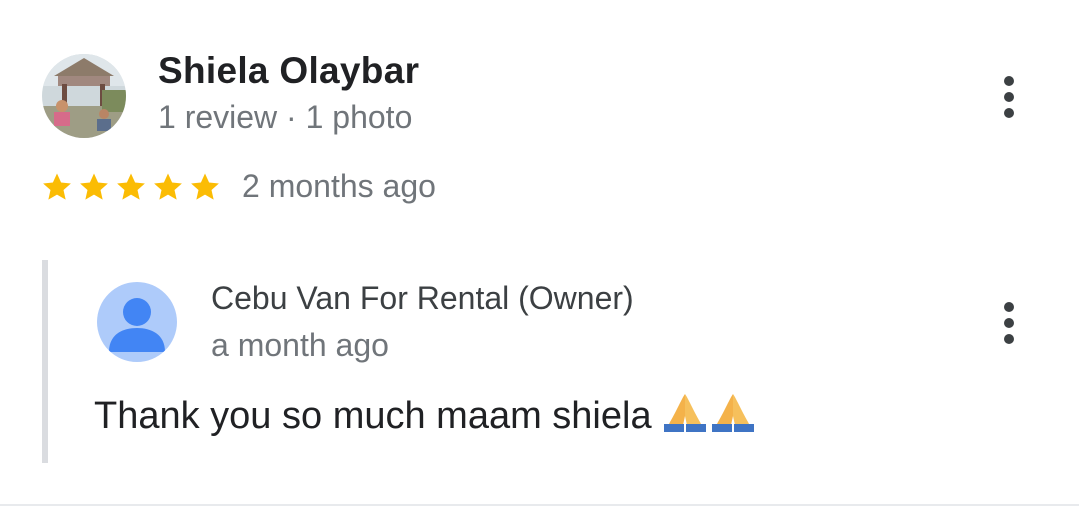  Describe the element at coordinates (300, 345) in the screenshot. I see `reply-date: a month ago` at that location.